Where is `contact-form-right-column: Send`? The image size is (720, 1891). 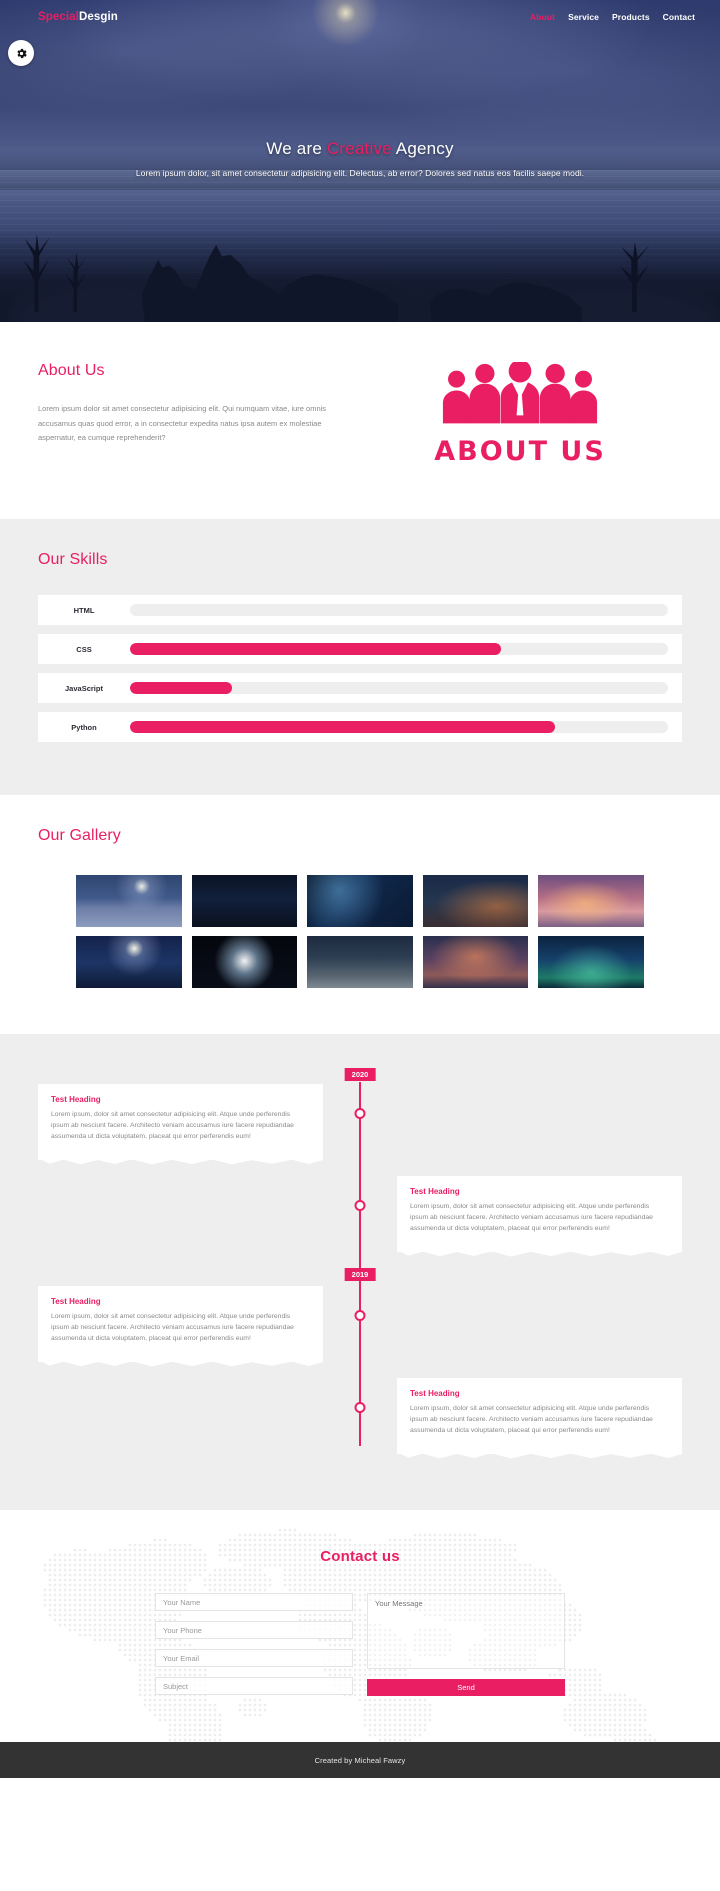 contact-form-right-column: Send is located at coordinates (466, 1644).